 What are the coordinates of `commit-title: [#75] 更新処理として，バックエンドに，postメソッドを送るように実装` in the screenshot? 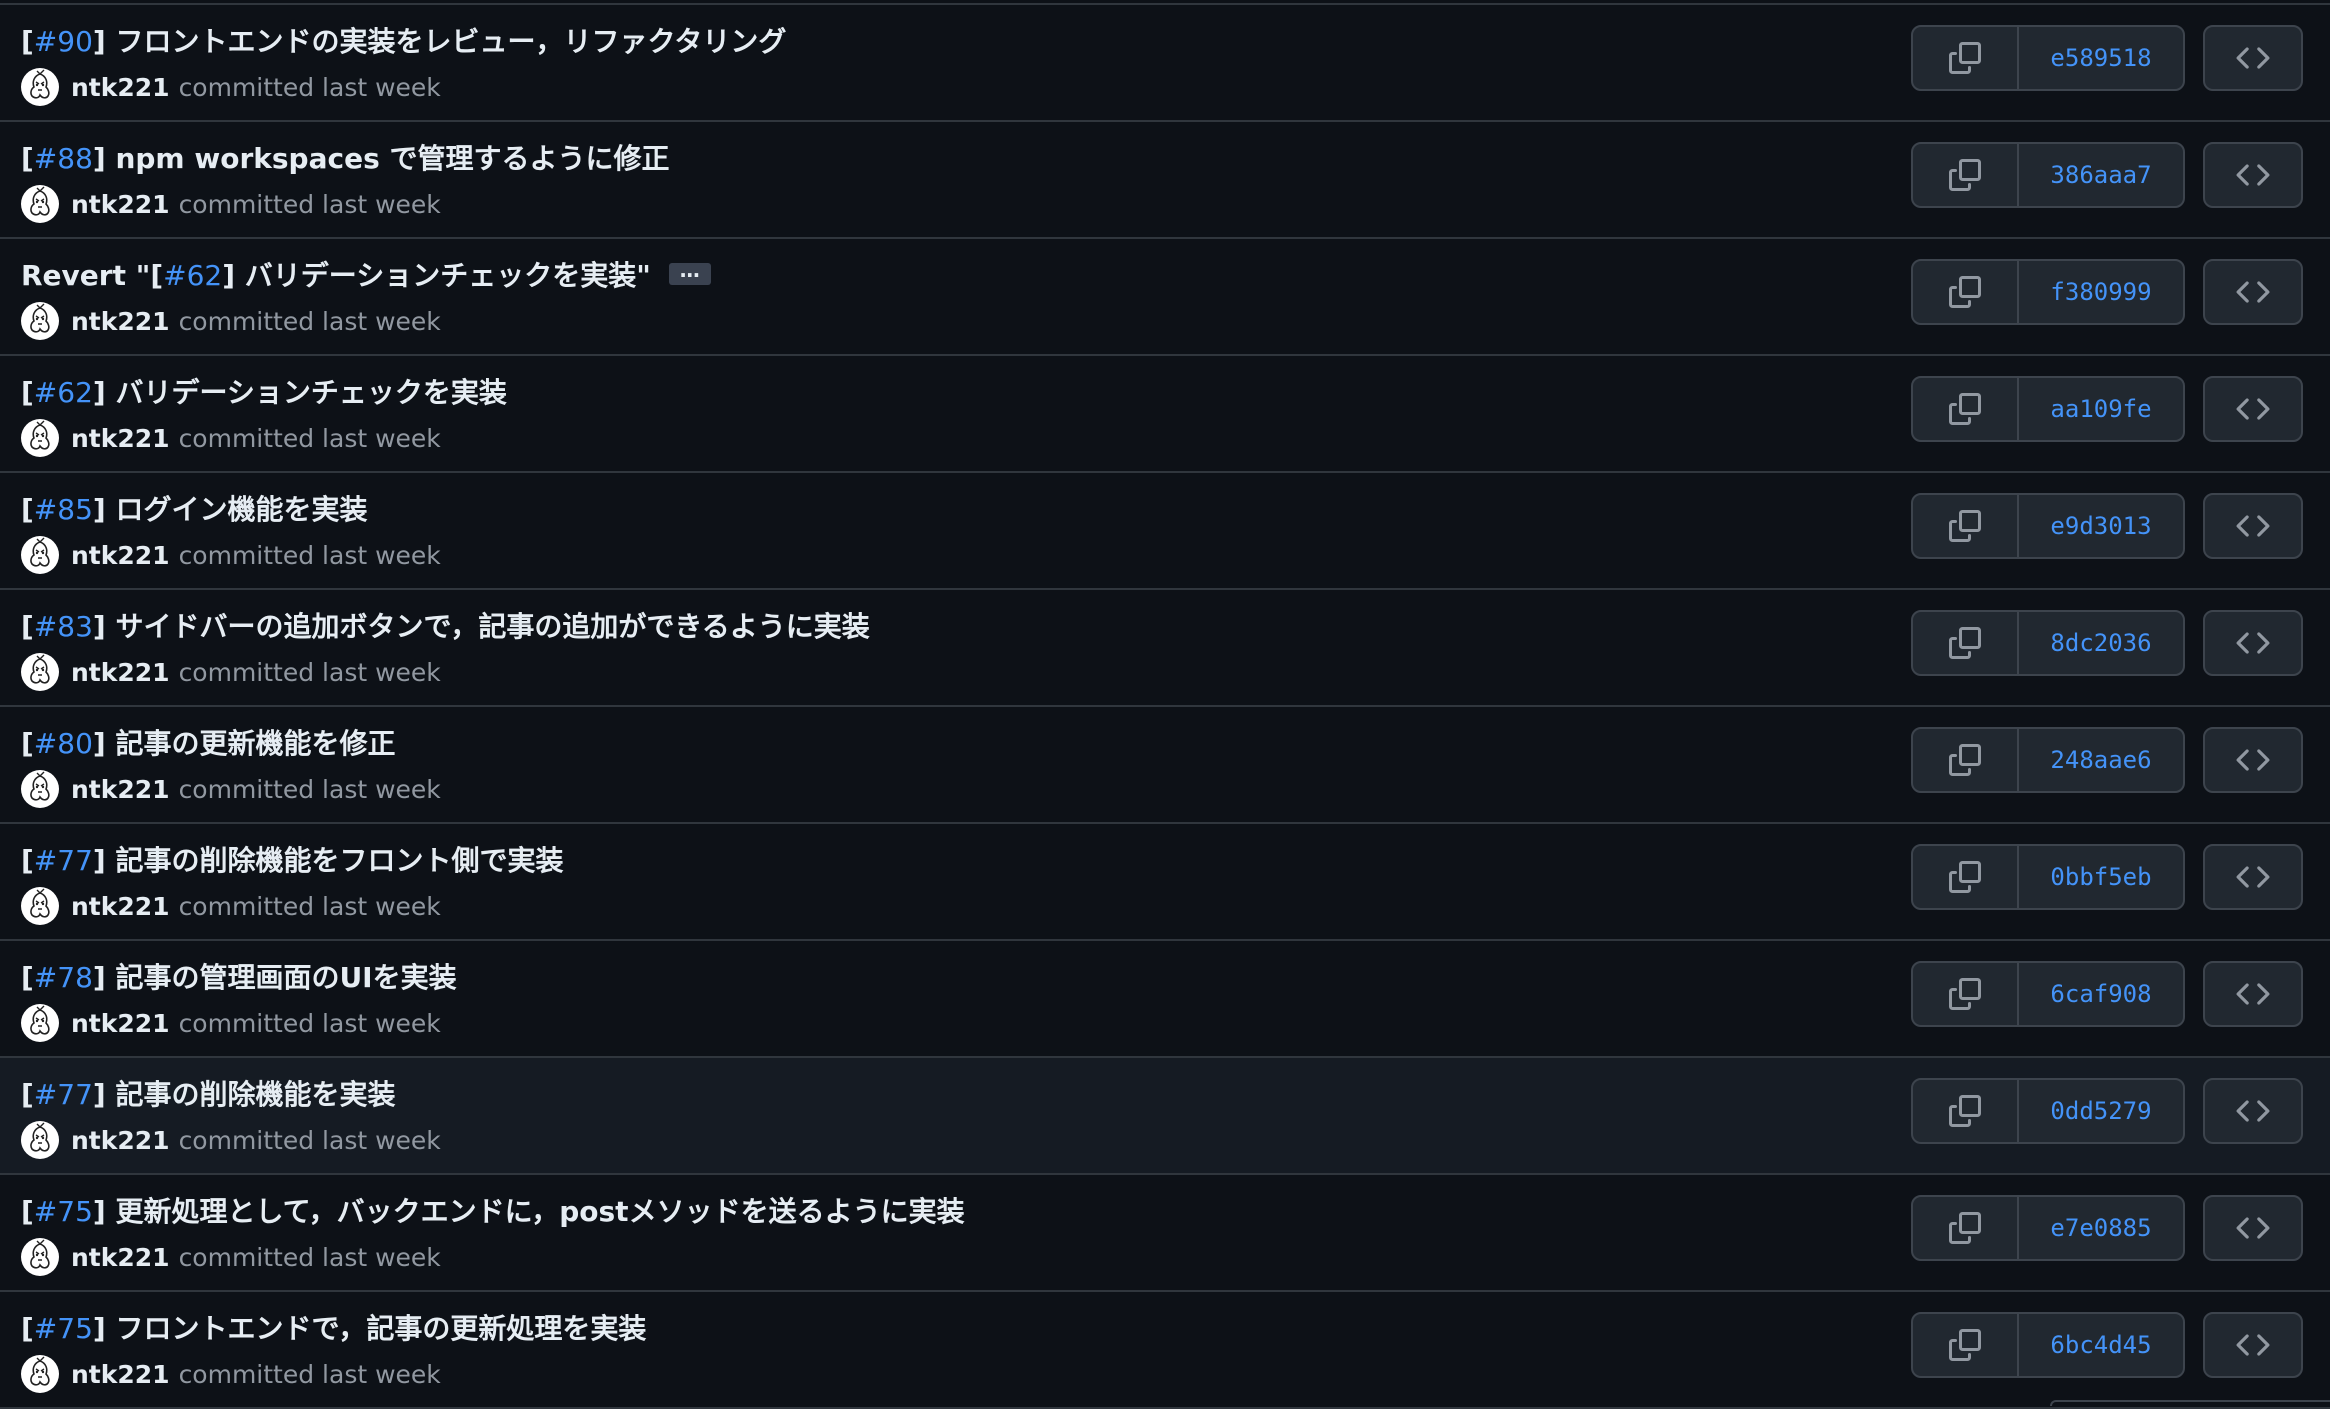 It's located at (493, 1212).